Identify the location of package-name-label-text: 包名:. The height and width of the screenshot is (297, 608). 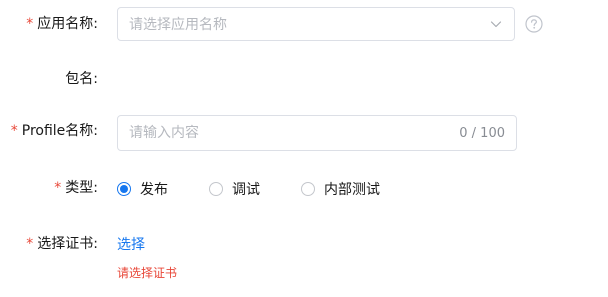
(81, 79).